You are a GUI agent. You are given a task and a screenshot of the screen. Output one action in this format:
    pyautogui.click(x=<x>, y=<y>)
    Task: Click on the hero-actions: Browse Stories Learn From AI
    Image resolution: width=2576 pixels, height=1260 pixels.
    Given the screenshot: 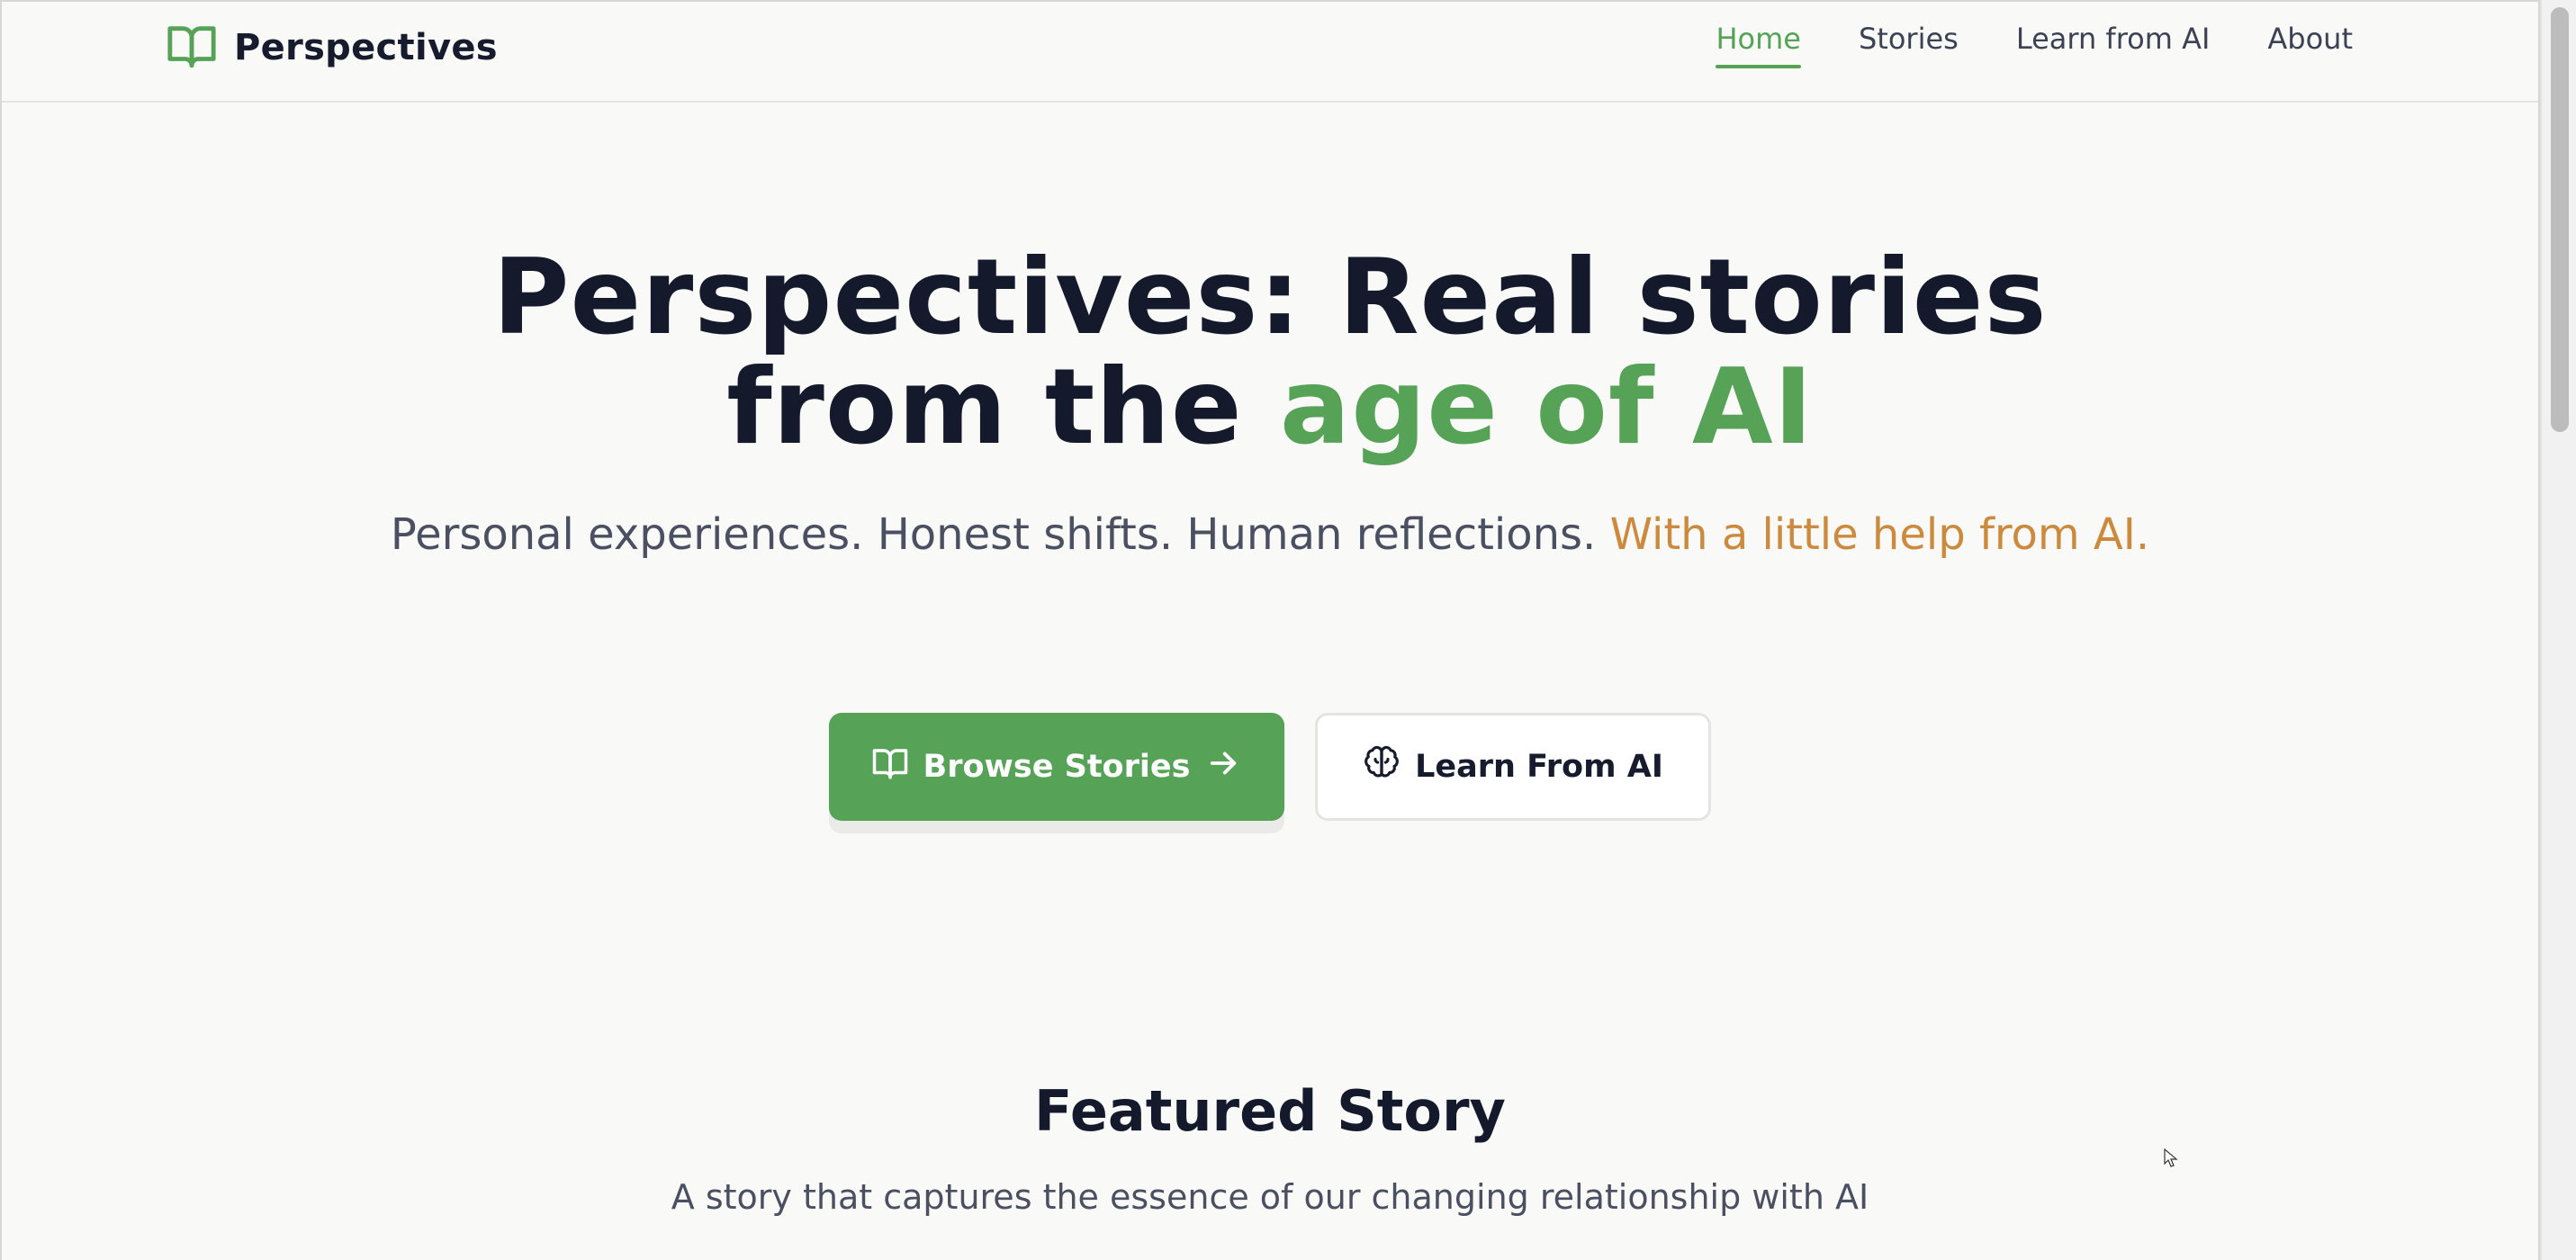 What is the action you would take?
    pyautogui.click(x=1270, y=767)
    